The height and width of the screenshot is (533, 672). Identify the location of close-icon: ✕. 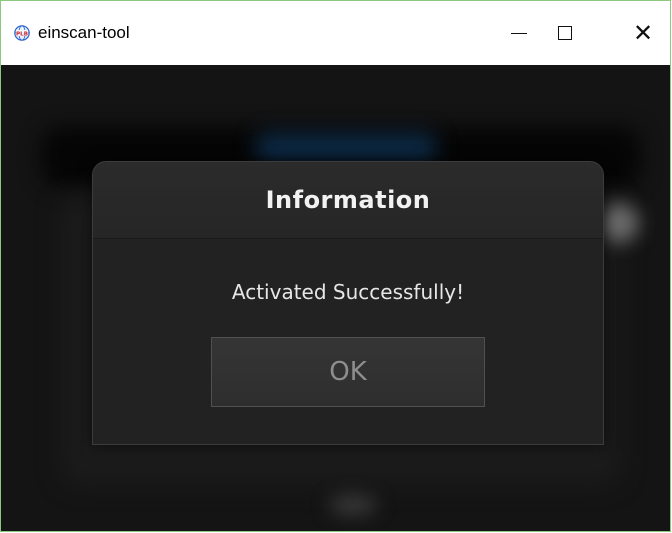
(643, 33).